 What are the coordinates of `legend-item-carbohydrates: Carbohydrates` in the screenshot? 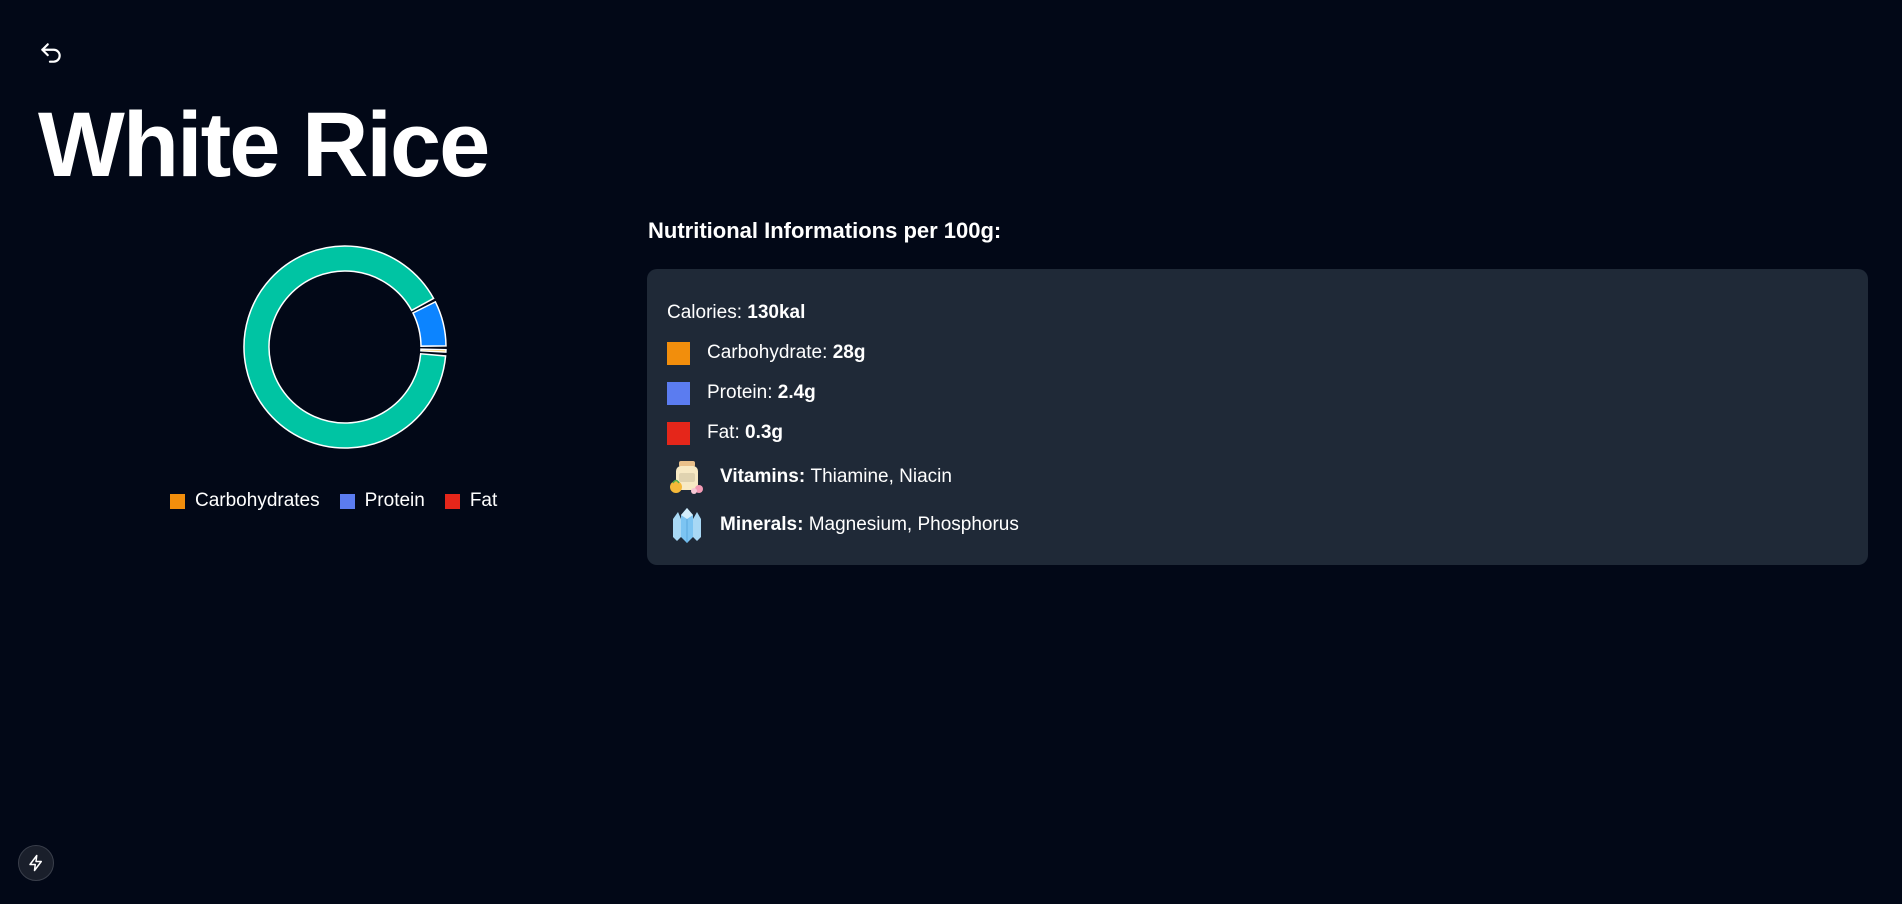 It's located at (245, 501).